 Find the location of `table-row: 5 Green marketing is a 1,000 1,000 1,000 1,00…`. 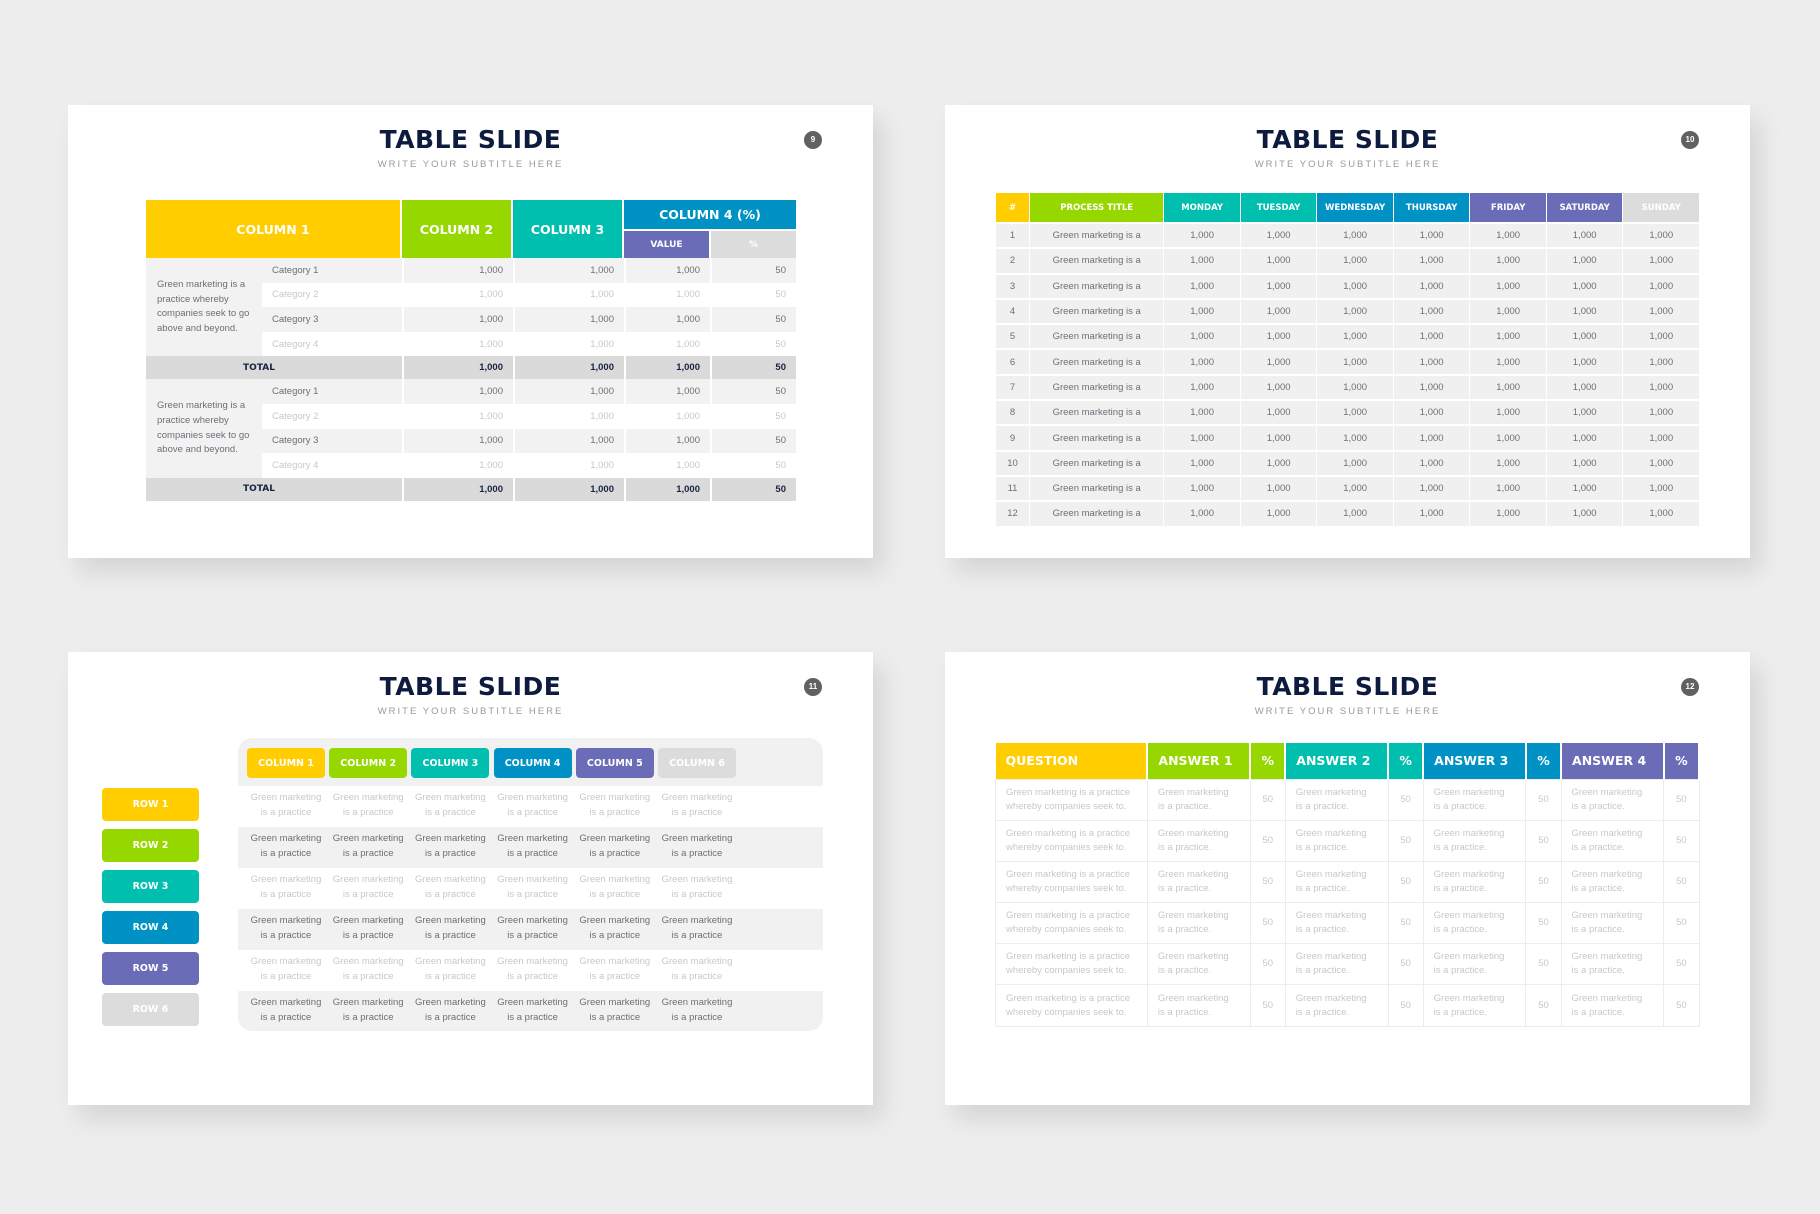

table-row: 5 Green marketing is a 1,000 1,000 1,000 1,00… is located at coordinates (1347, 337).